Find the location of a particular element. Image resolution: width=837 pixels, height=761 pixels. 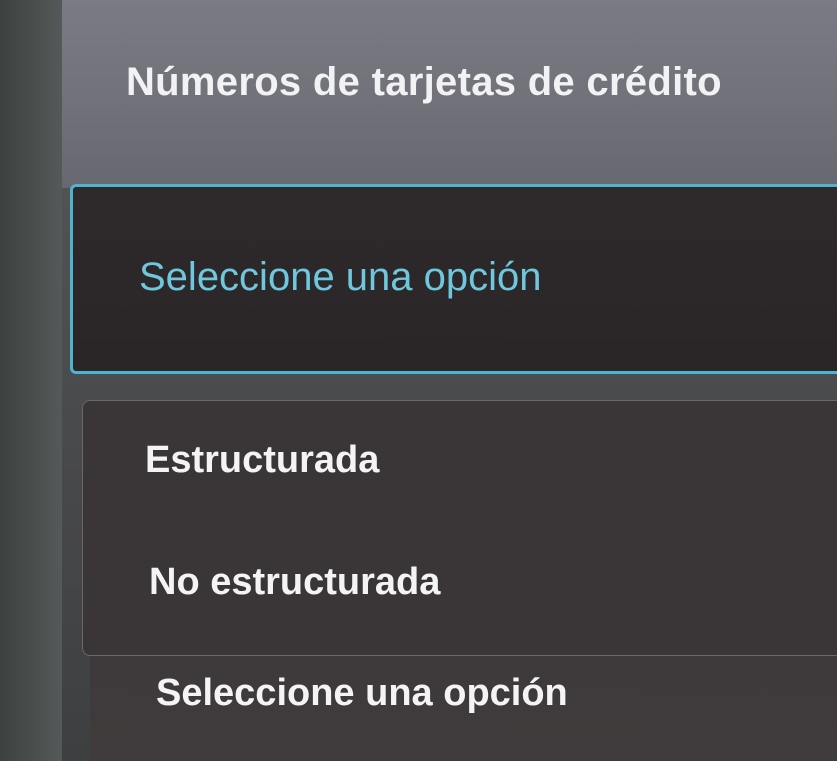

option-estructurada: Estructurada is located at coordinates (262, 460).